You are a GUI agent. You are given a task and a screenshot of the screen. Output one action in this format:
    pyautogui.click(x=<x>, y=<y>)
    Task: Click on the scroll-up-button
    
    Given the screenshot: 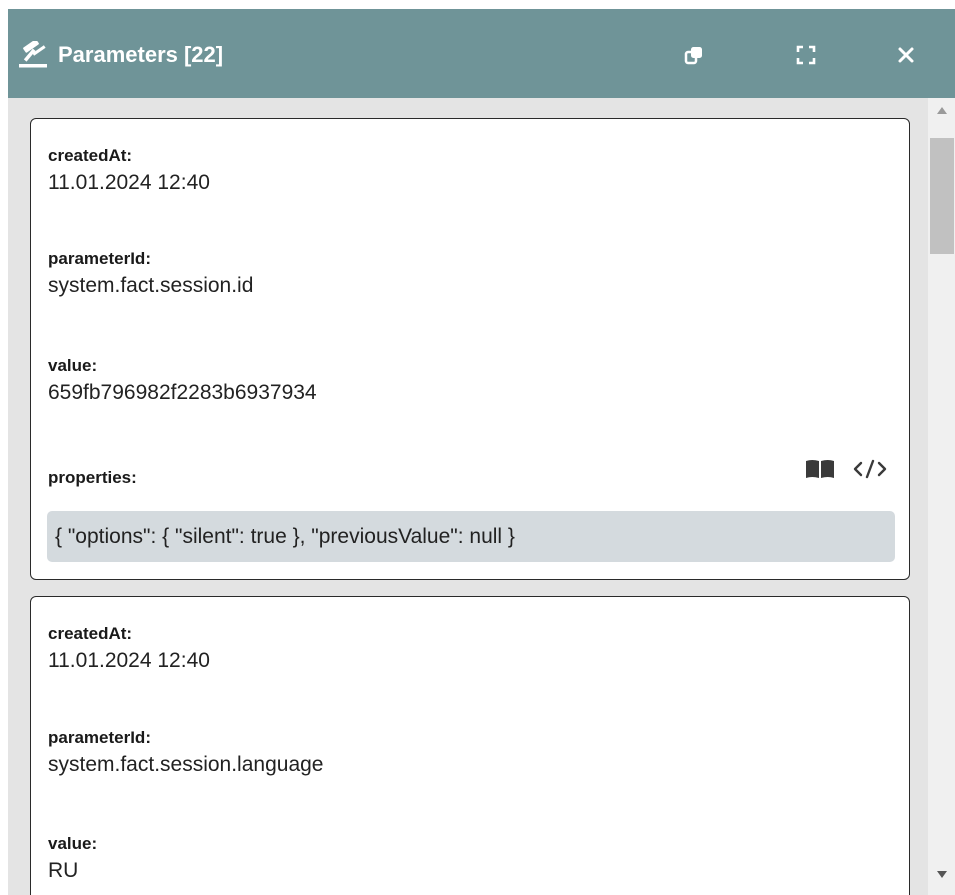 What is the action you would take?
    pyautogui.click(x=941, y=110)
    